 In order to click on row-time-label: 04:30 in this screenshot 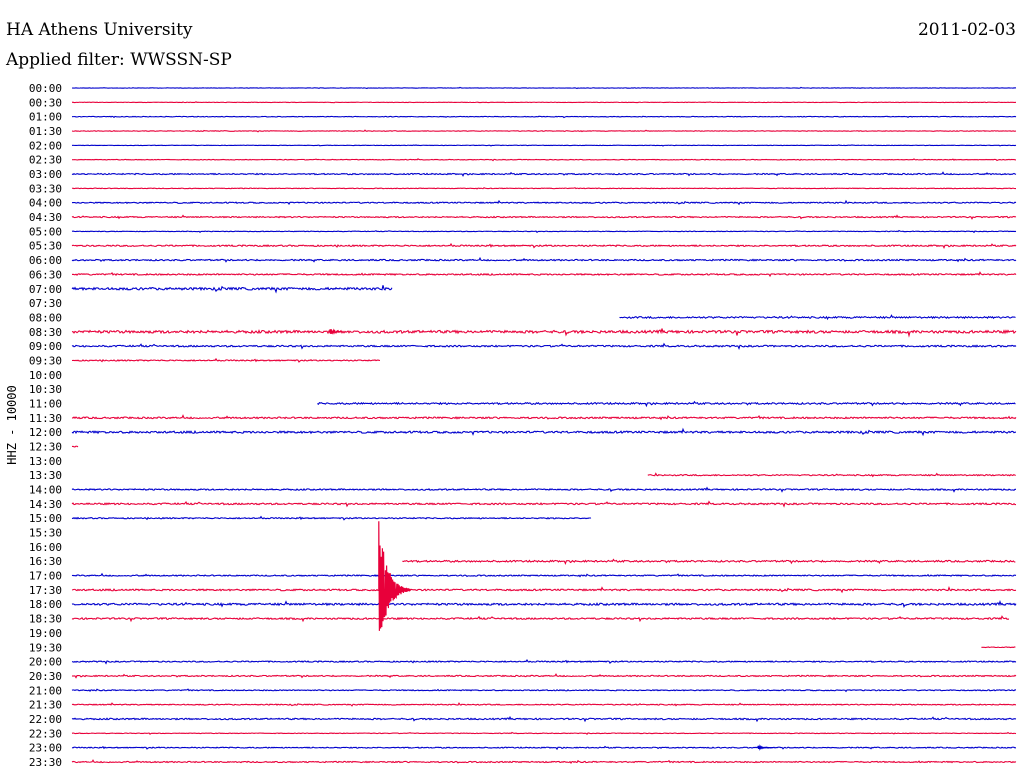, I will do `click(45, 217)`.